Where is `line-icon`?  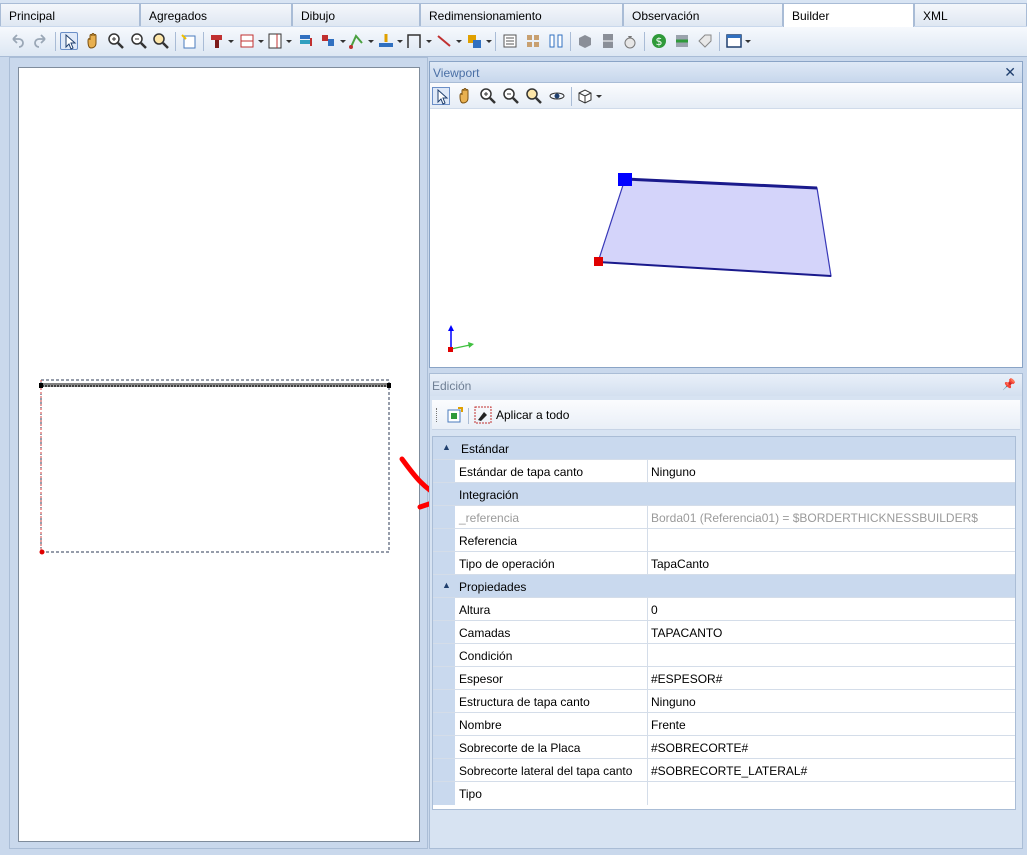 line-icon is located at coordinates (444, 41).